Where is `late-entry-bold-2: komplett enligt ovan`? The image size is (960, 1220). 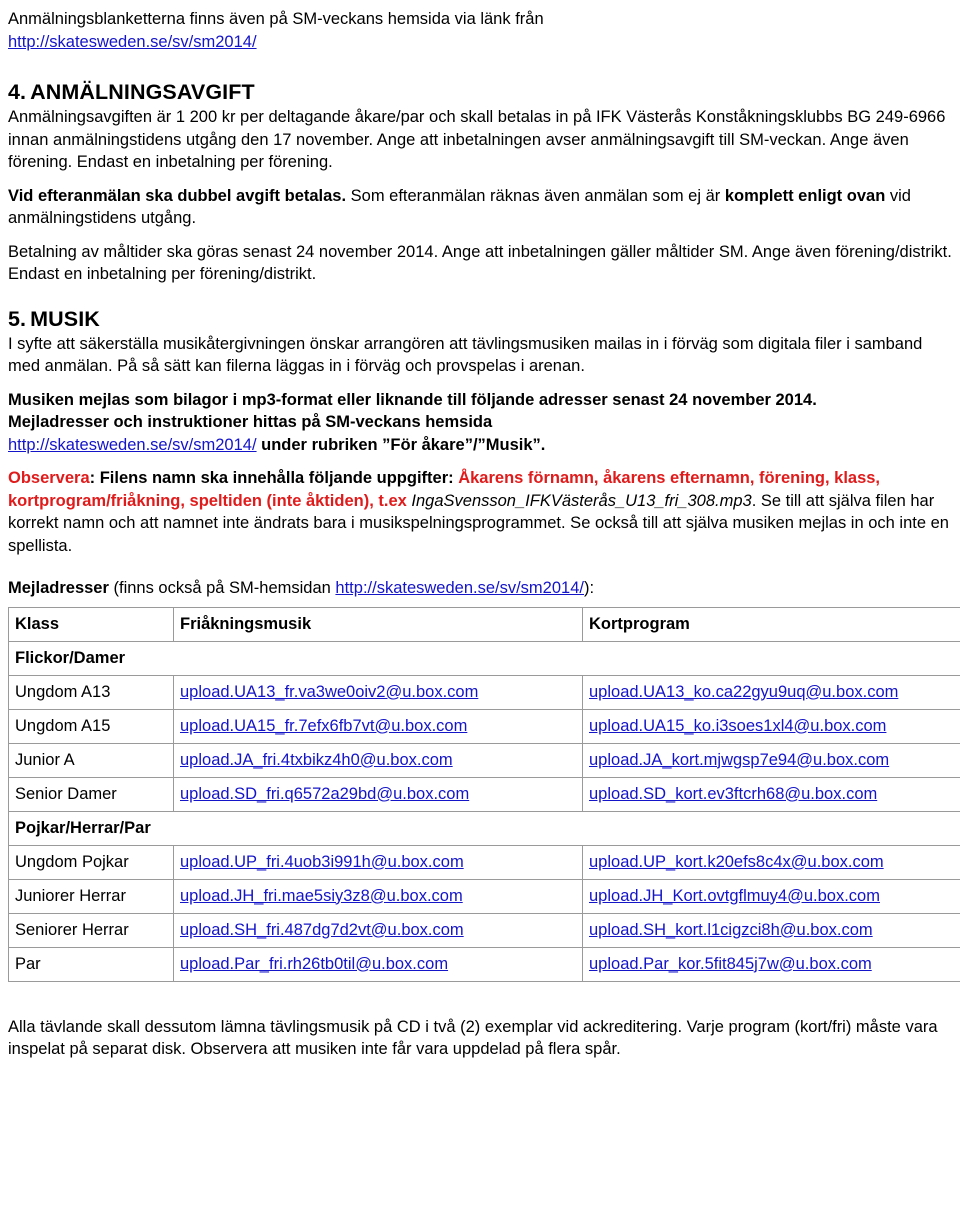
late-entry-bold-2: komplett enligt ovan is located at coordinates (805, 195).